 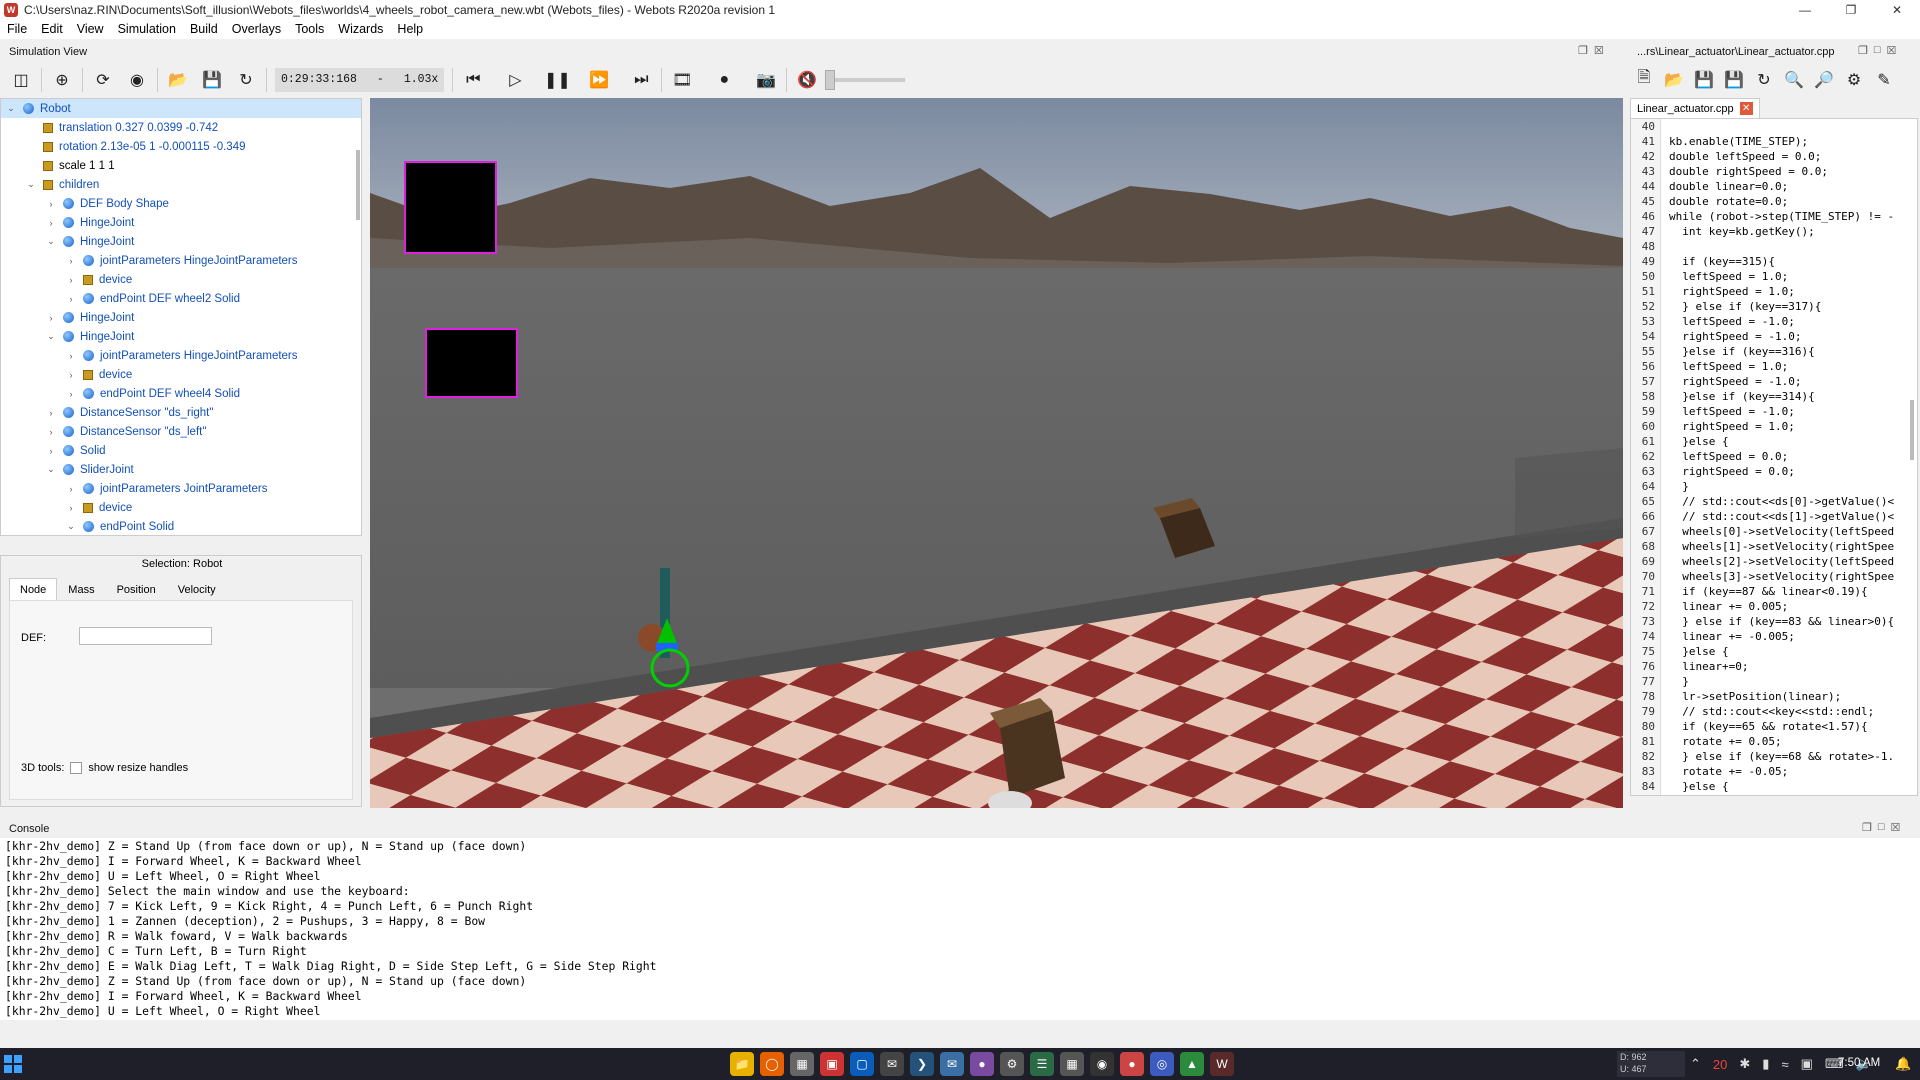 What do you see at coordinates (360, 29) in the screenshot?
I see `menu-wizards: Wizards` at bounding box center [360, 29].